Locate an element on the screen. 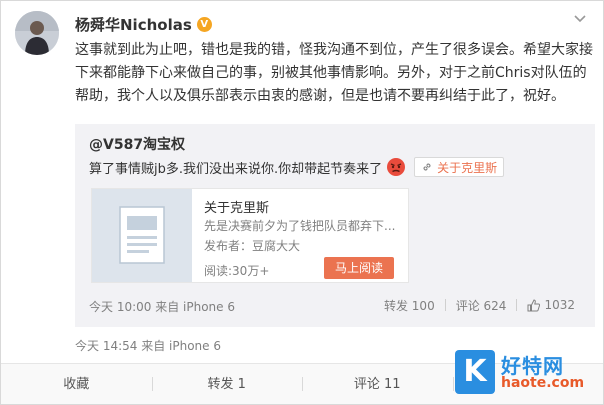 Image resolution: width=604 pixels, height=405 pixels. author-name: 杨舜华Nicholas is located at coordinates (133, 24).